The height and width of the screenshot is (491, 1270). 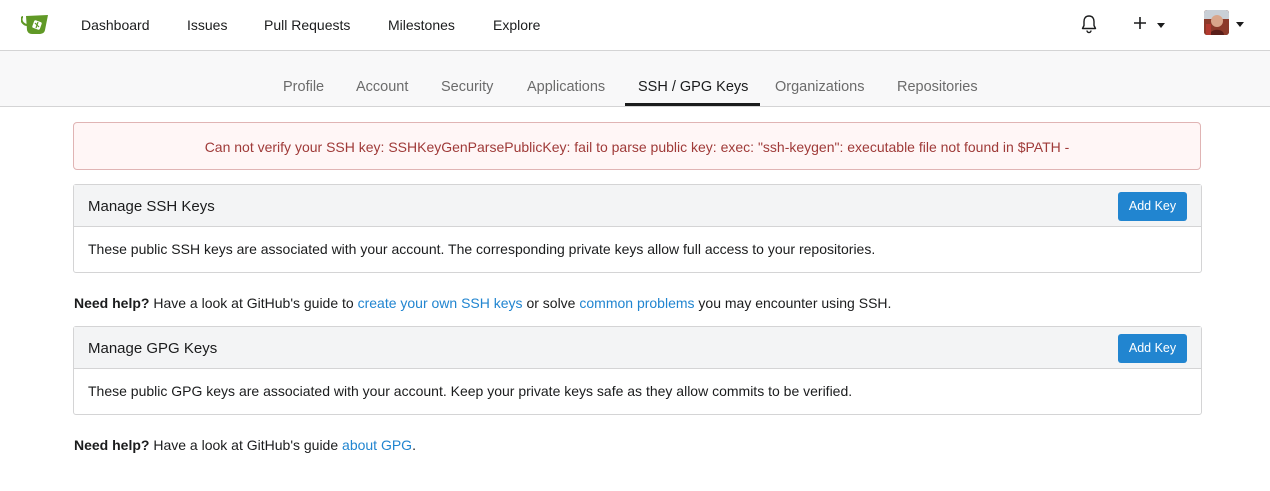 What do you see at coordinates (937, 87) in the screenshot?
I see `tab-repositories: Repositories` at bounding box center [937, 87].